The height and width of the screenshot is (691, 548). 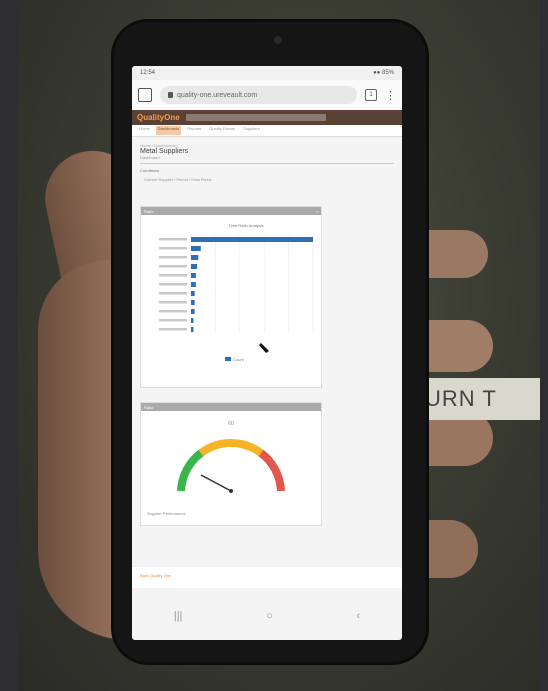 I want to click on bar-c6, so click(x=193, y=284).